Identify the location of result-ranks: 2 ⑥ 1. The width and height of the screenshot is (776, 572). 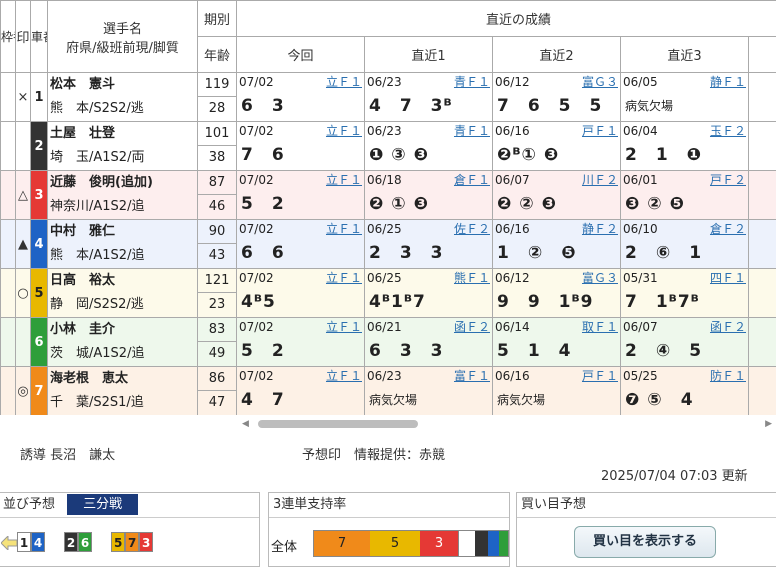
(664, 253).